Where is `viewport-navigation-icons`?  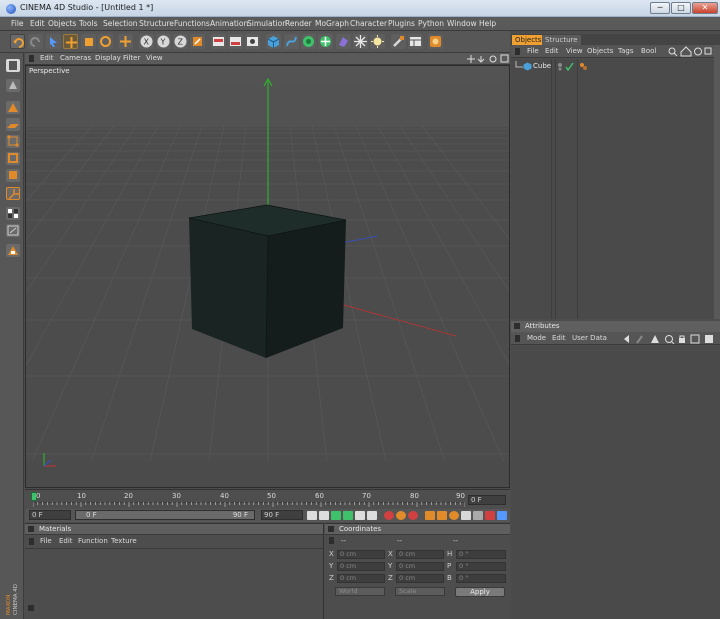
viewport-navigation-icons is located at coordinates (488, 59).